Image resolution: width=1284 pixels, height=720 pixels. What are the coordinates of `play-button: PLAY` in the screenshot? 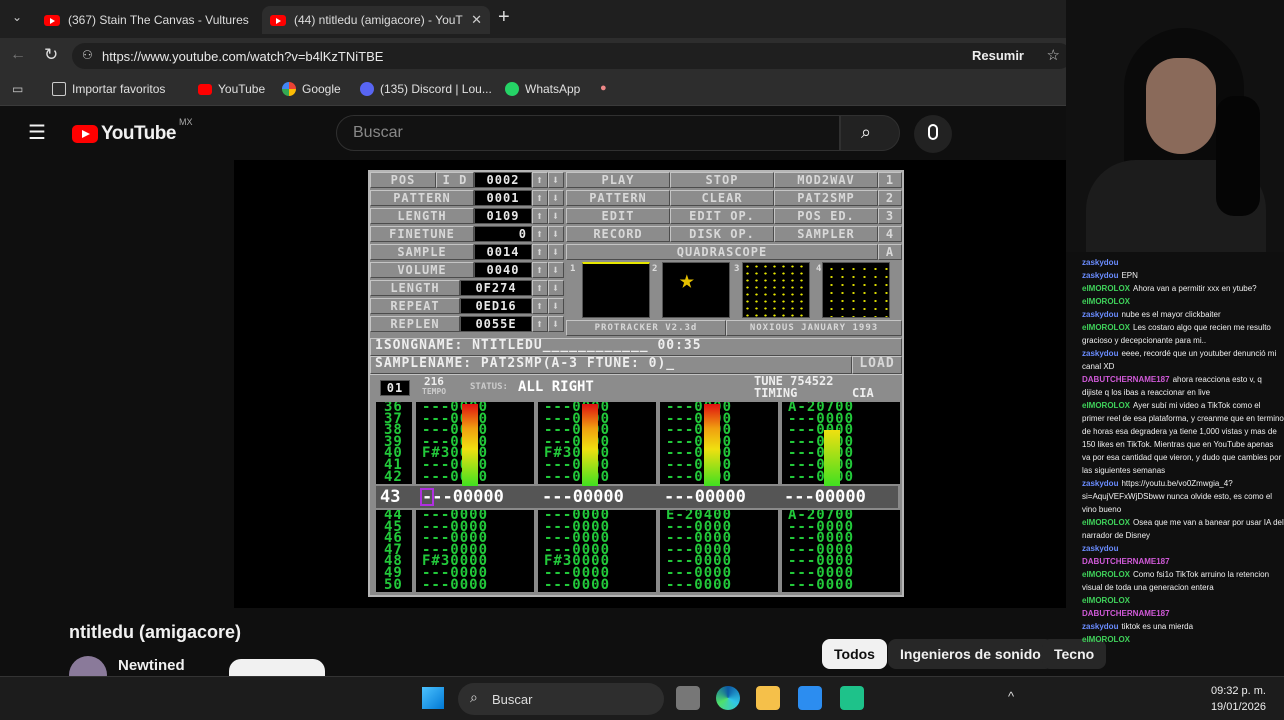 It's located at (618, 180).